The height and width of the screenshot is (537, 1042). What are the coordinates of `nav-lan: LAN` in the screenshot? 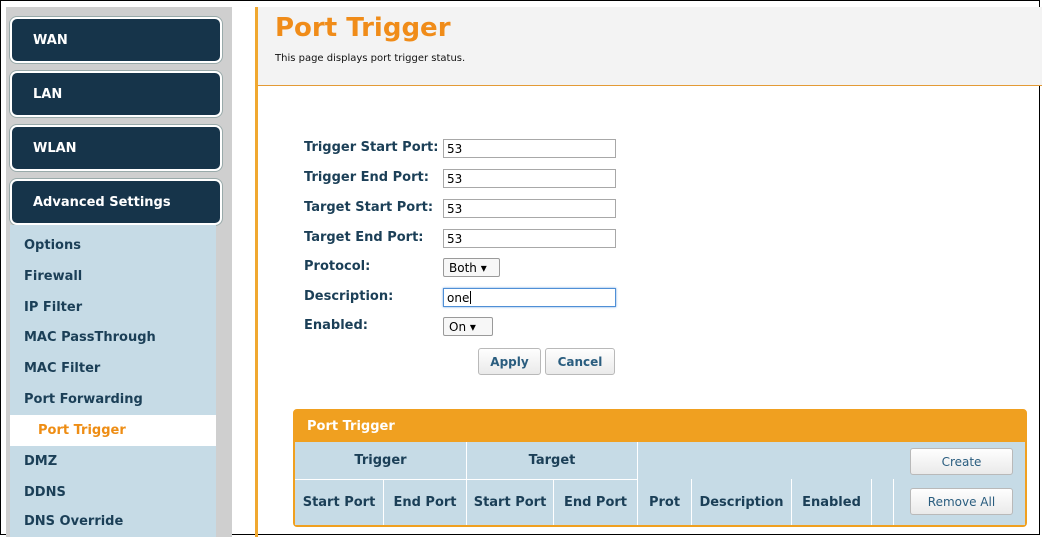 It's located at (116, 94).